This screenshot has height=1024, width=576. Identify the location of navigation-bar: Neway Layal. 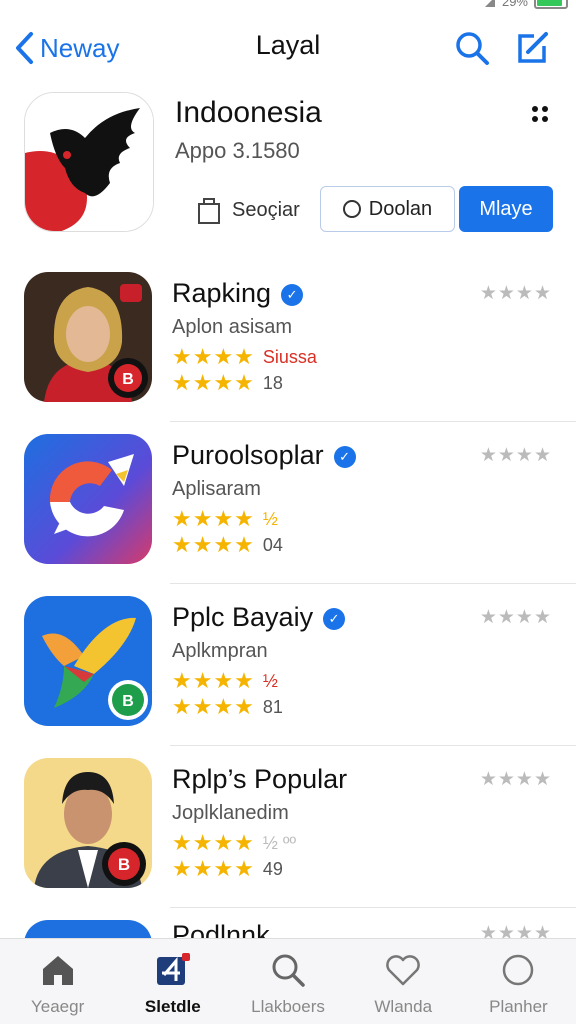
(288, 49).